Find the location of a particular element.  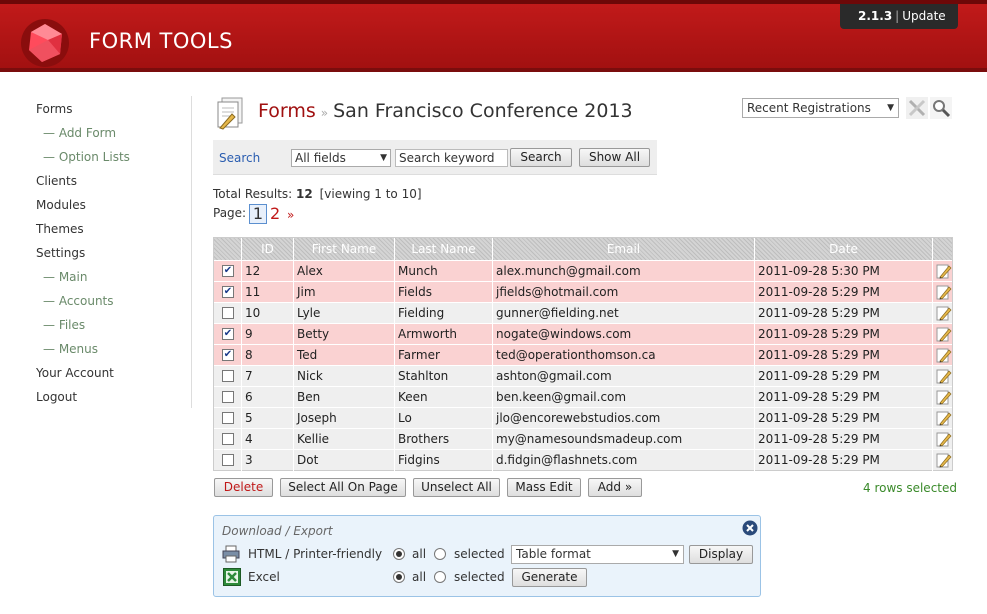

checkmark-icon: ✔ is located at coordinates (228, 354).